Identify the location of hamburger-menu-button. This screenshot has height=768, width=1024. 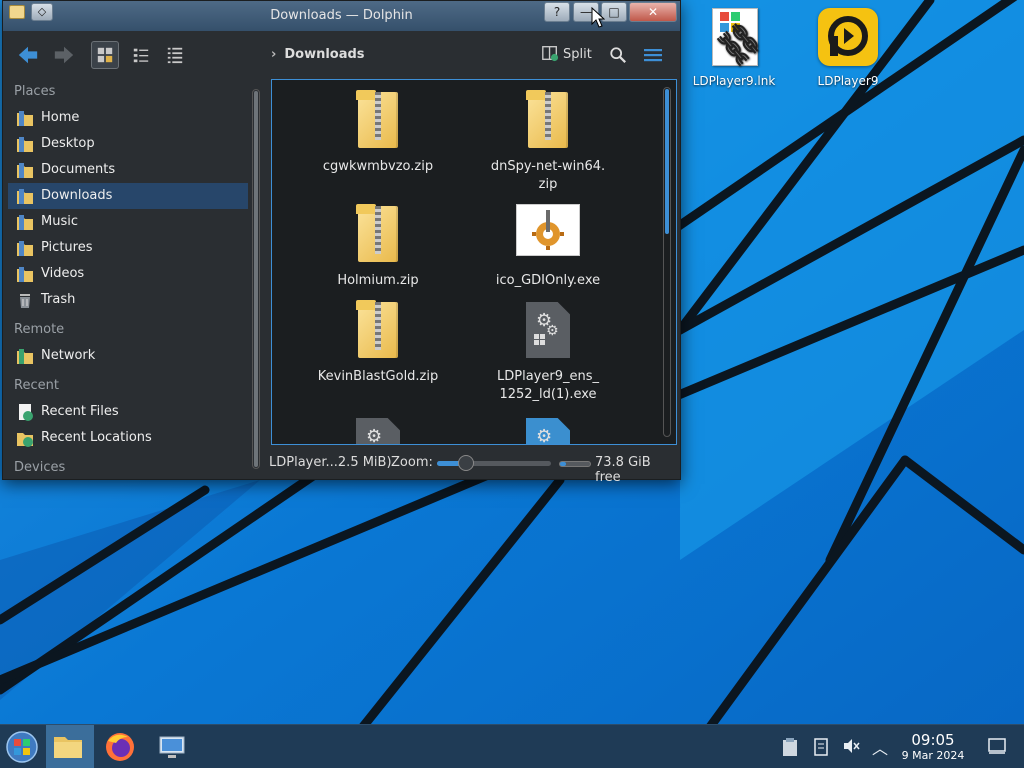
(654, 55).